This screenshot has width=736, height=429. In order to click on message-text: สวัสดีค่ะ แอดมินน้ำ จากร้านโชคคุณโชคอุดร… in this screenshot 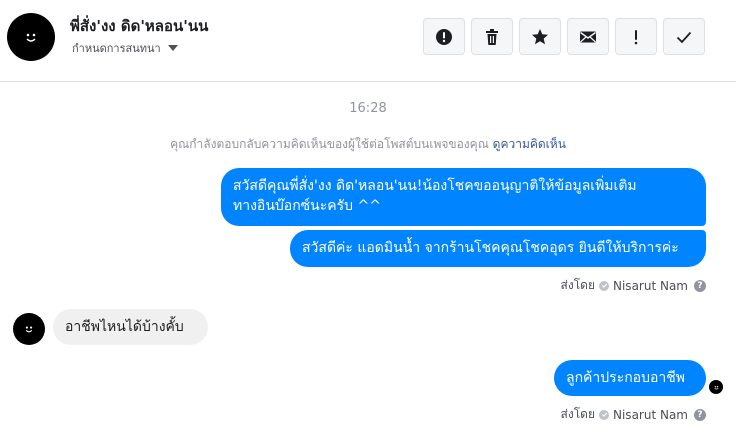, I will do `click(490, 248)`.